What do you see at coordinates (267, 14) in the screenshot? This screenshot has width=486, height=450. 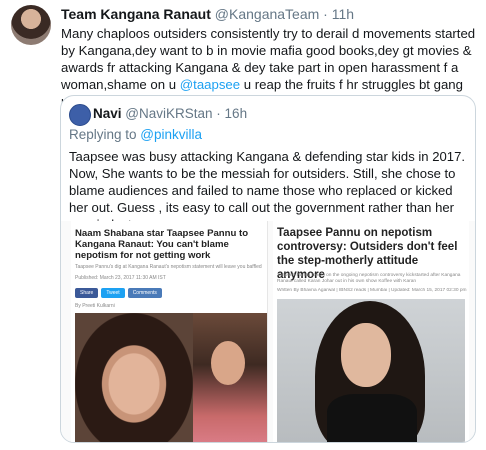 I see `author-handle: @KanganaTeam` at bounding box center [267, 14].